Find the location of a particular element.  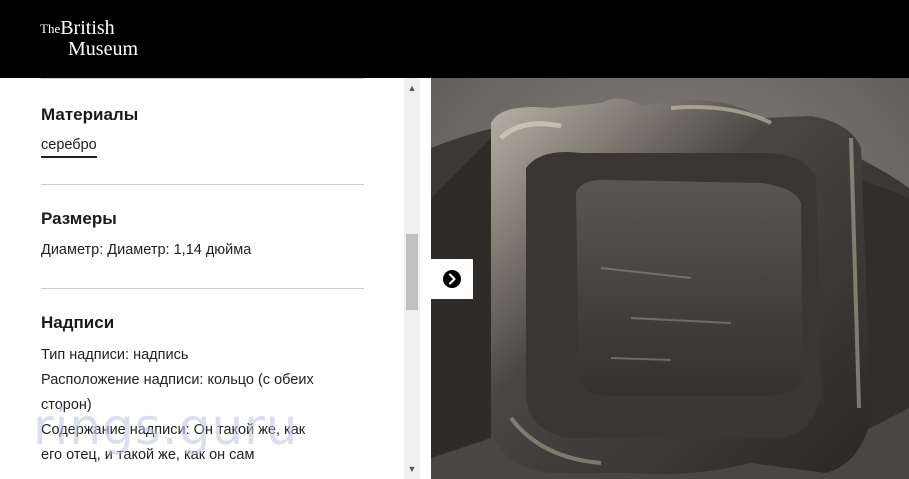

scroll-down-arrow-icon: ▼ is located at coordinates (412, 469).